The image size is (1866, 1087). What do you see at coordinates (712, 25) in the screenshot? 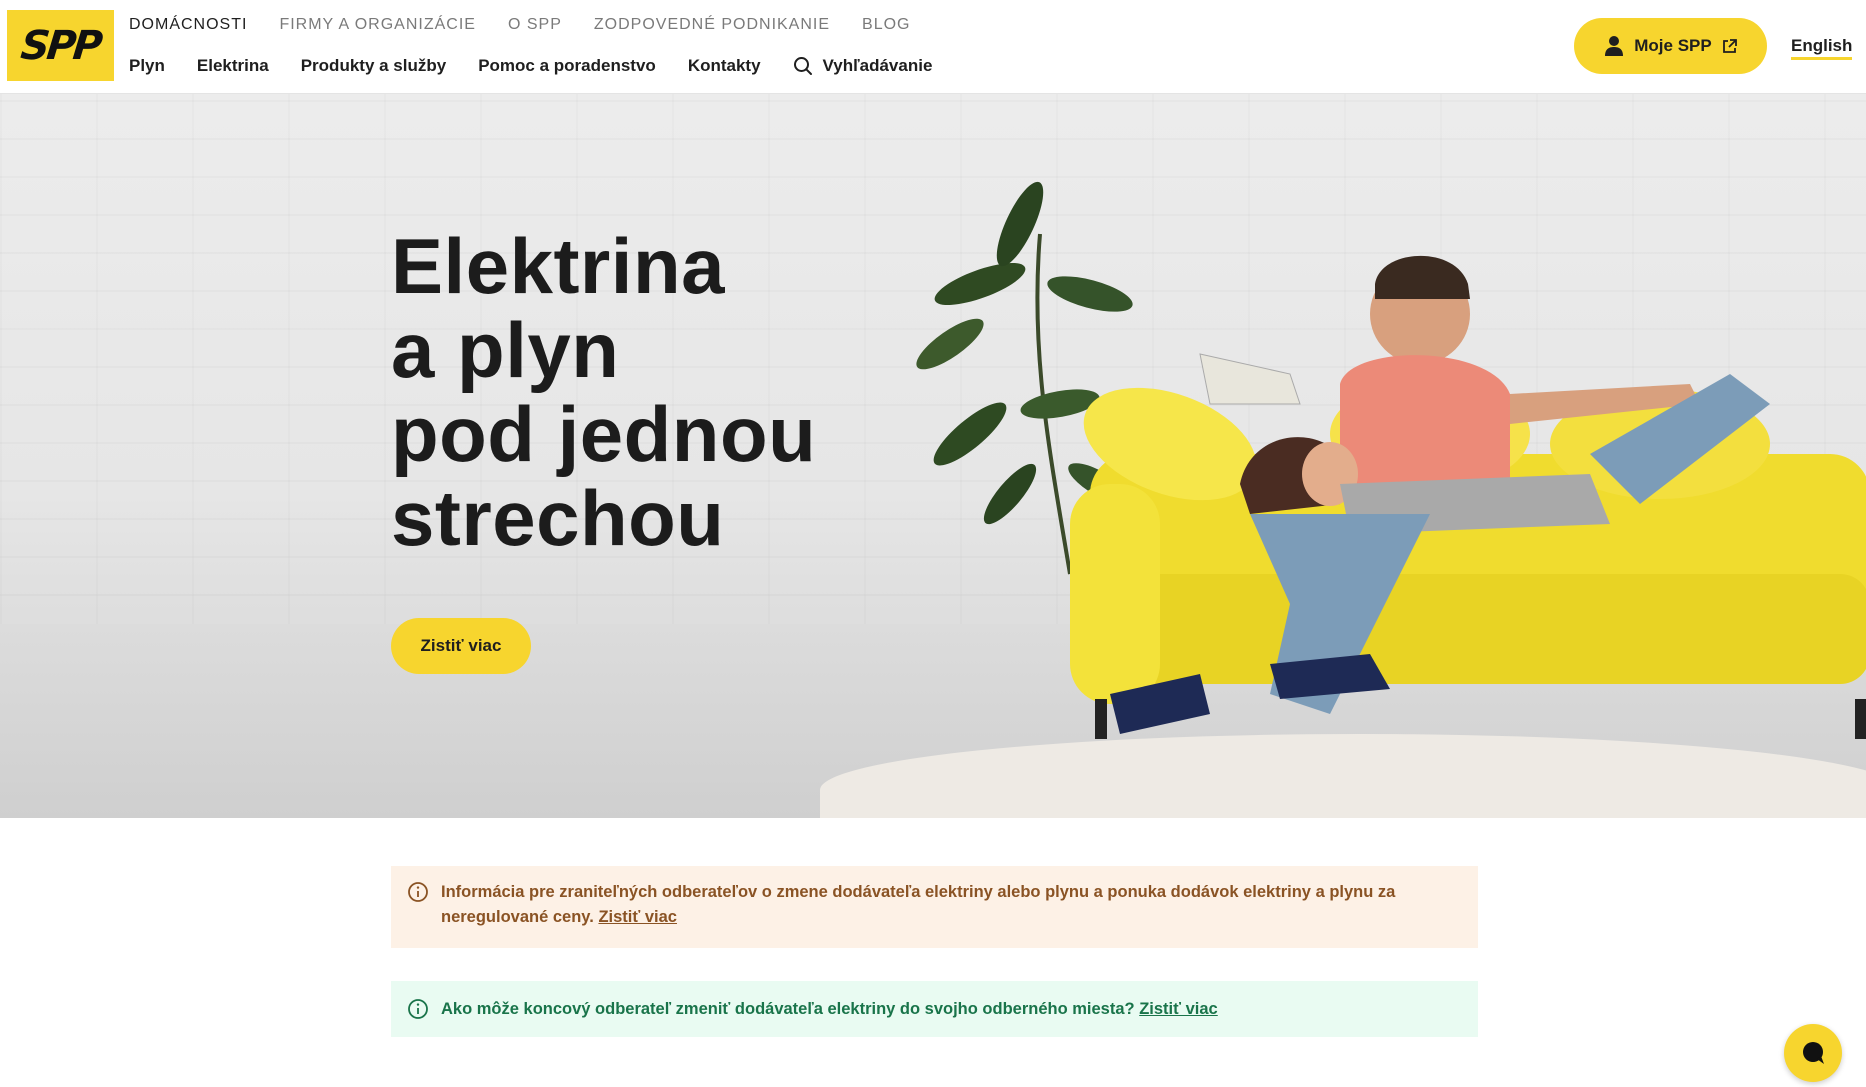
I see `segment-nav-responsible-business: ZODPOVEDNÉ PODNIKANIE` at bounding box center [712, 25].